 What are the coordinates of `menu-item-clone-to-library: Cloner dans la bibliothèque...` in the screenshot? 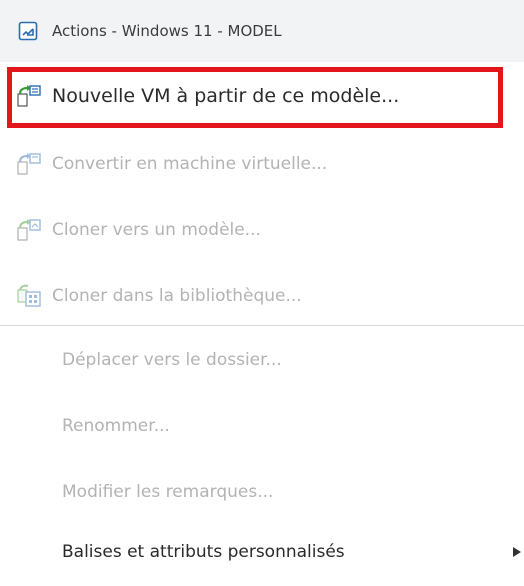 It's located at (262, 296).